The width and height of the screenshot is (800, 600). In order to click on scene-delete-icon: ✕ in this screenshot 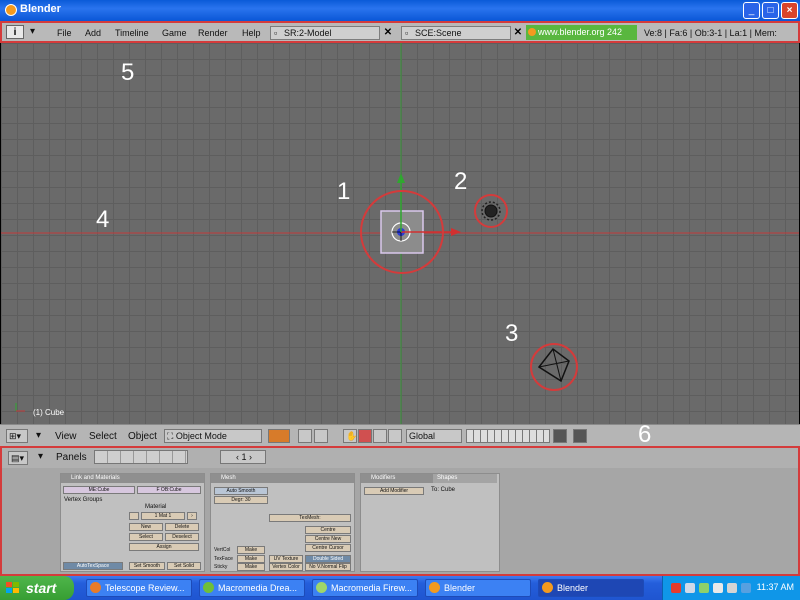, I will do `click(518, 33)`.